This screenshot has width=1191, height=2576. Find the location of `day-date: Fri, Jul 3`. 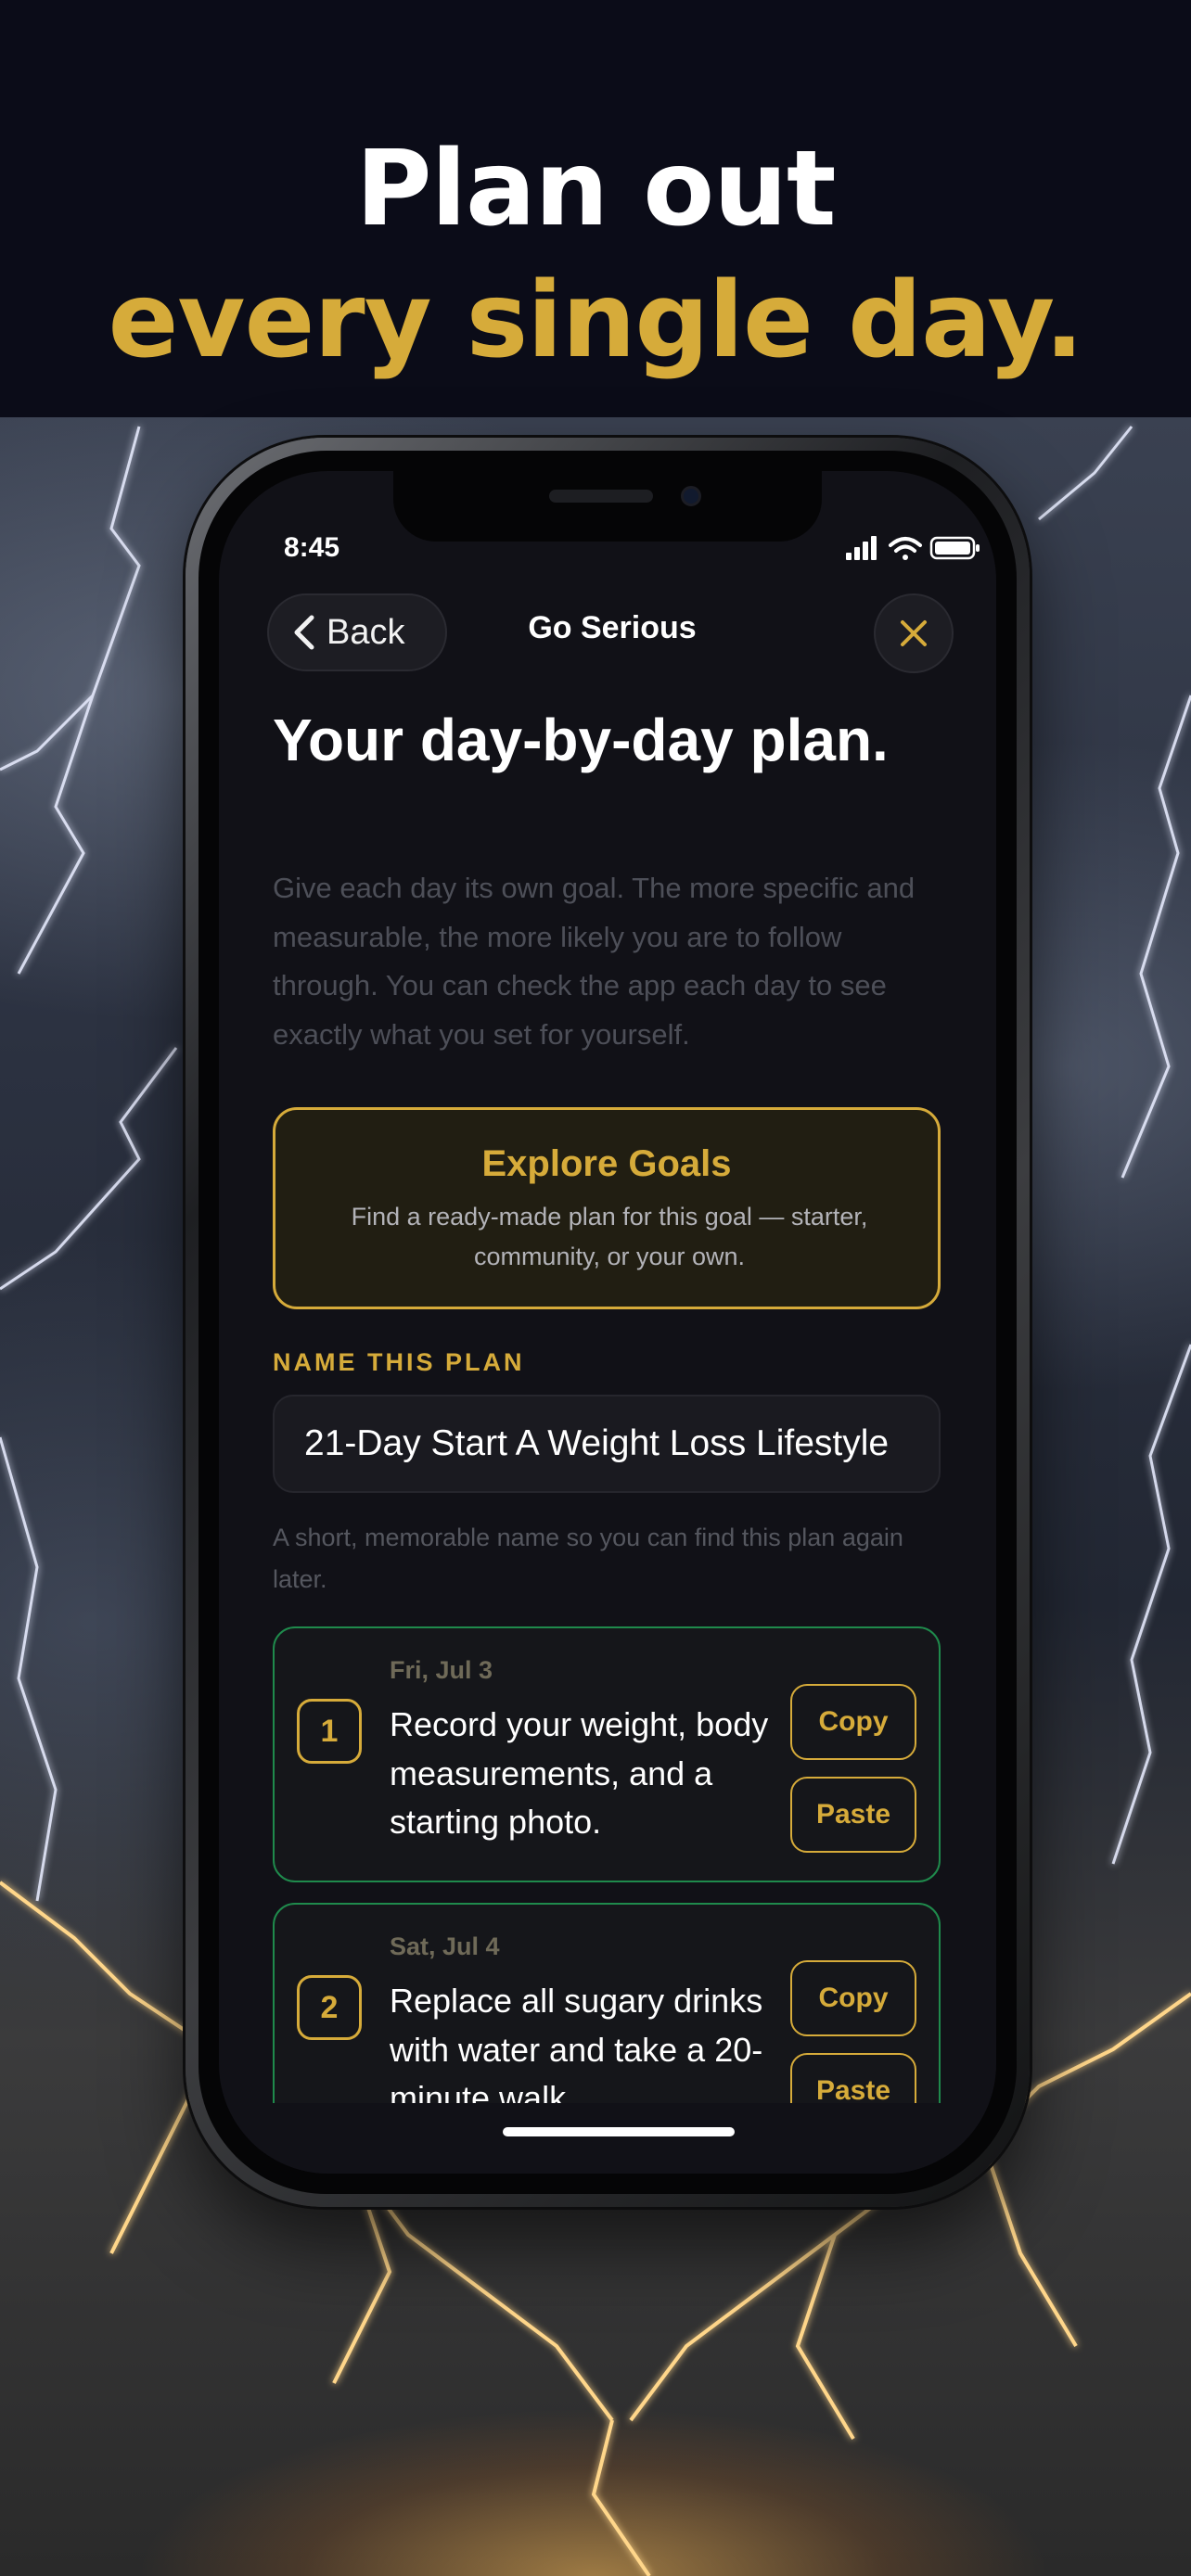

day-date: Fri, Jul 3 is located at coordinates (441, 1670).